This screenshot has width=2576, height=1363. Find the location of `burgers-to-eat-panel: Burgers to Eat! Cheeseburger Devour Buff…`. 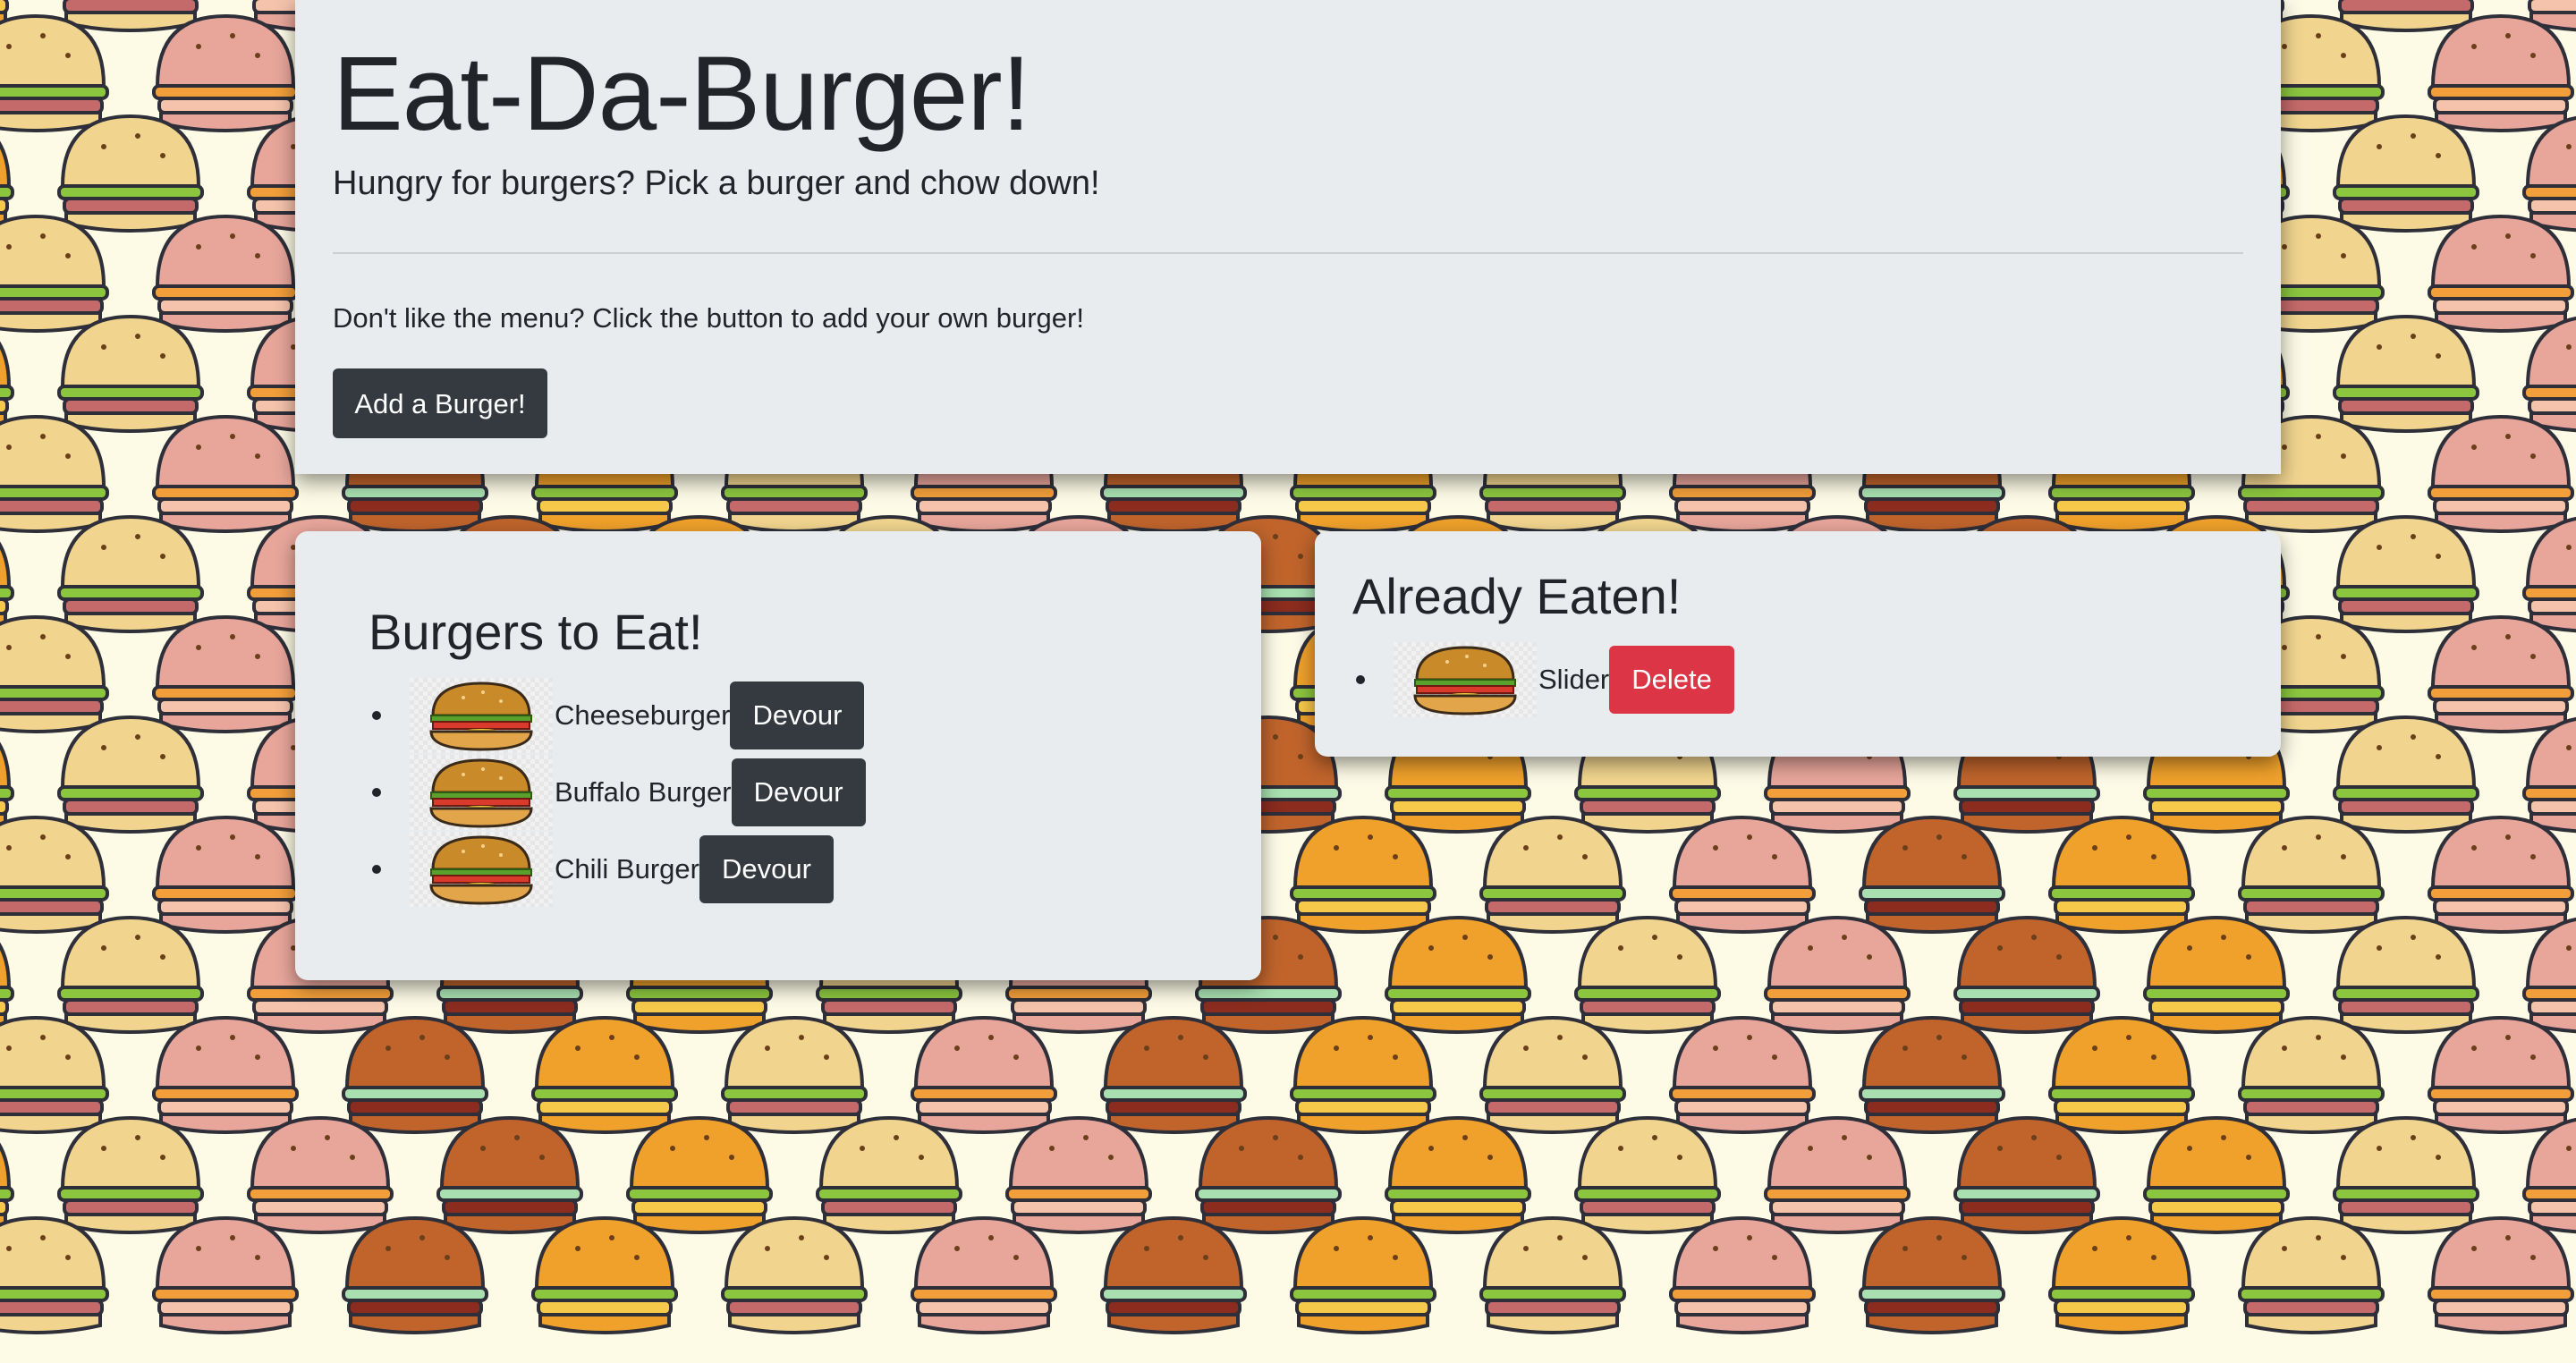

burgers-to-eat-panel: Burgers to Eat! Cheeseburger Devour Buff… is located at coordinates (778, 756).